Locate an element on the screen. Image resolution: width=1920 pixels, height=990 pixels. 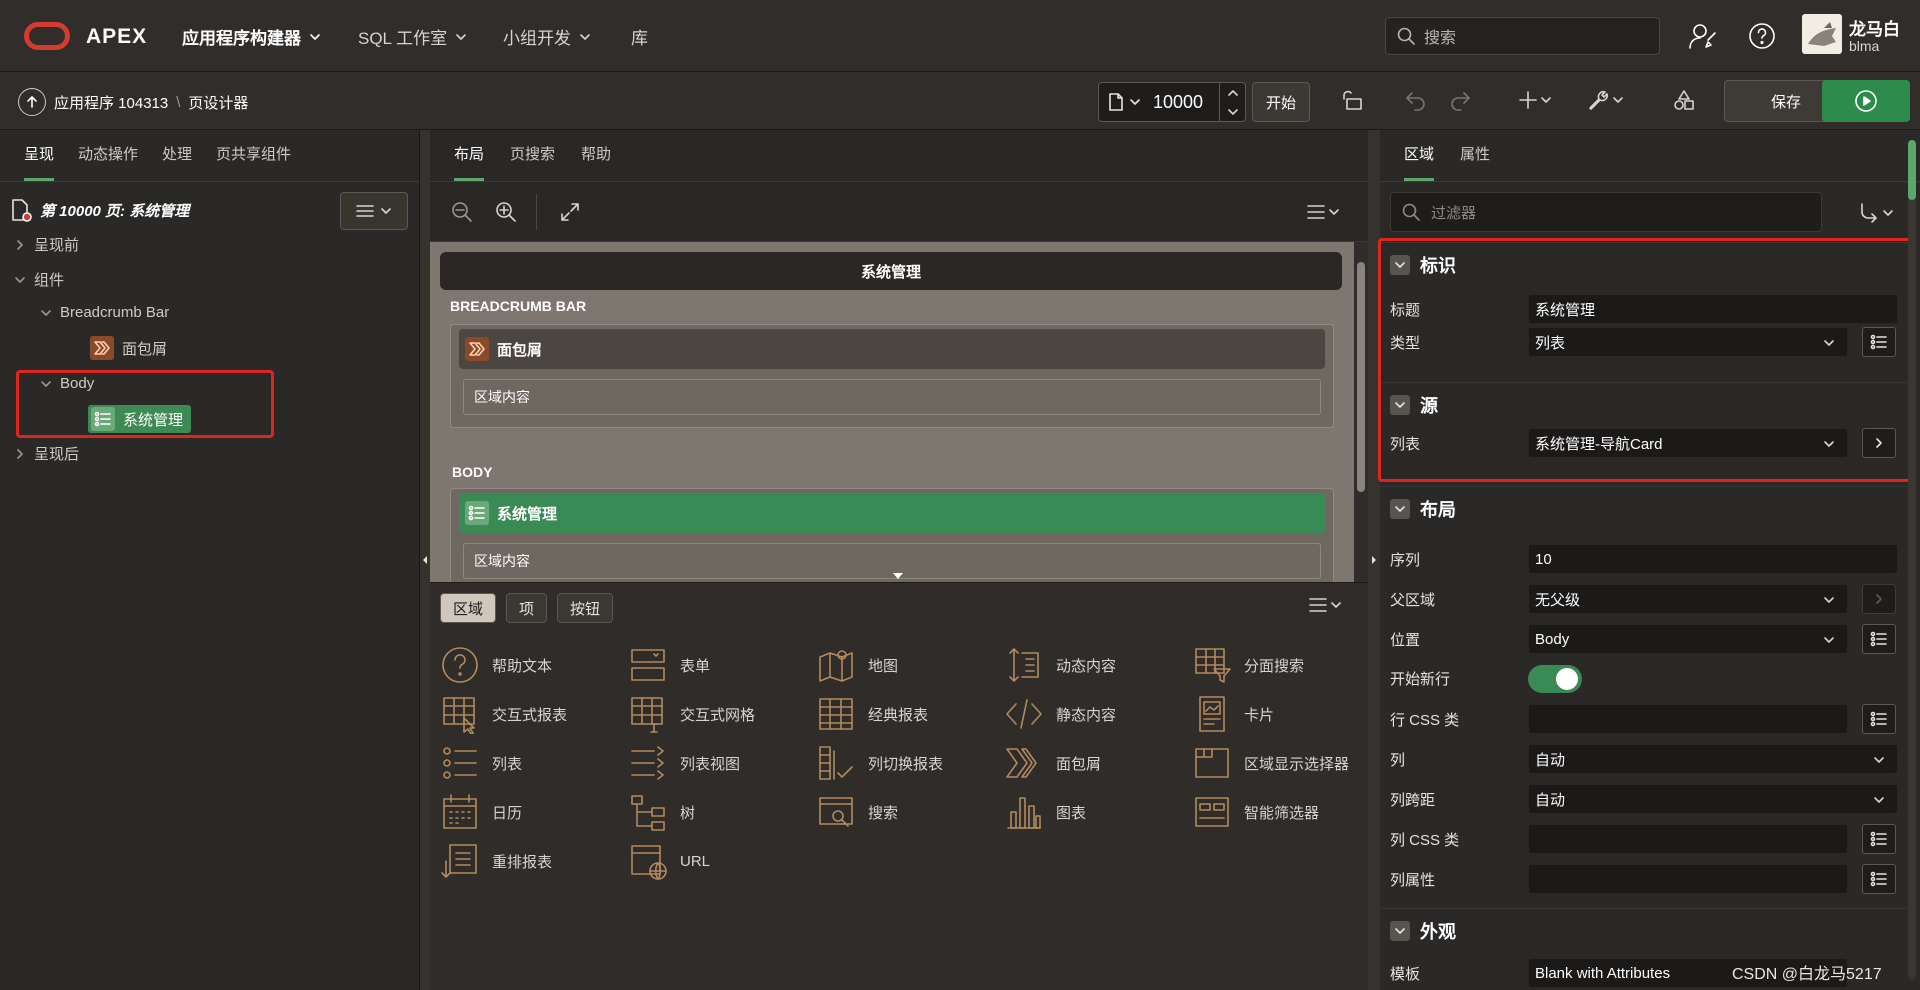
tab-rendering: 呈现 is located at coordinates (39, 162).